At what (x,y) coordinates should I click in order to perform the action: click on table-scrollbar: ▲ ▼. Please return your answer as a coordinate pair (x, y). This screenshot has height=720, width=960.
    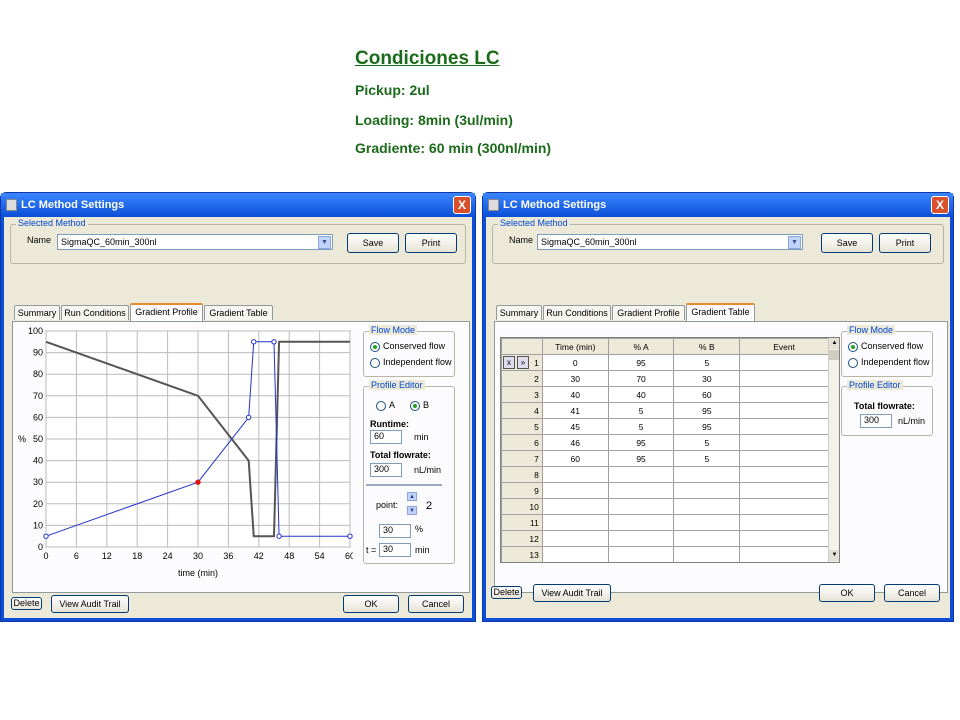
    Looking at the image, I should click on (833, 450).